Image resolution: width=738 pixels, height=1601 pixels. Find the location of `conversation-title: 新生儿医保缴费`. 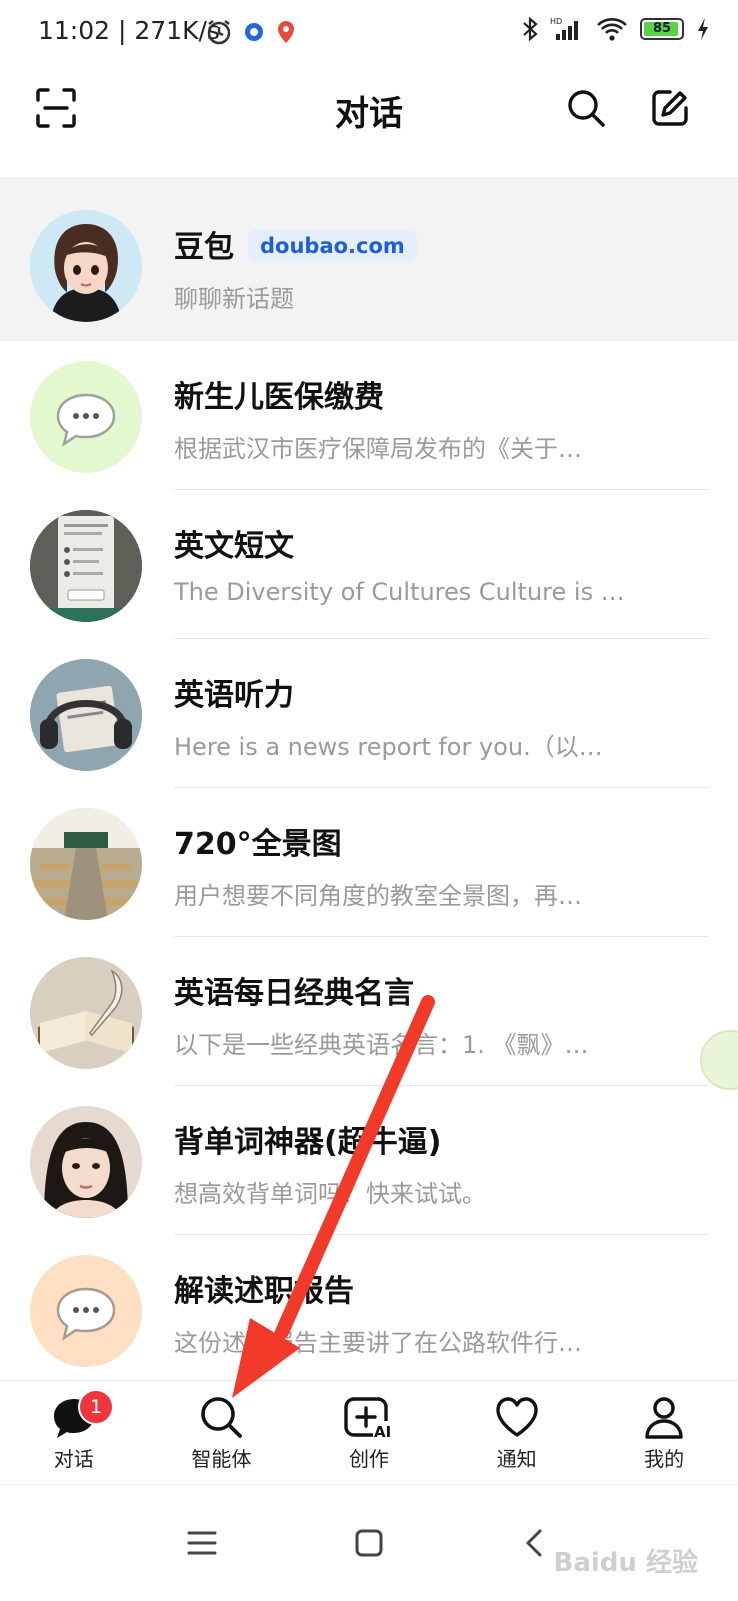

conversation-title: 新生儿医保缴费 is located at coordinates (279, 397).